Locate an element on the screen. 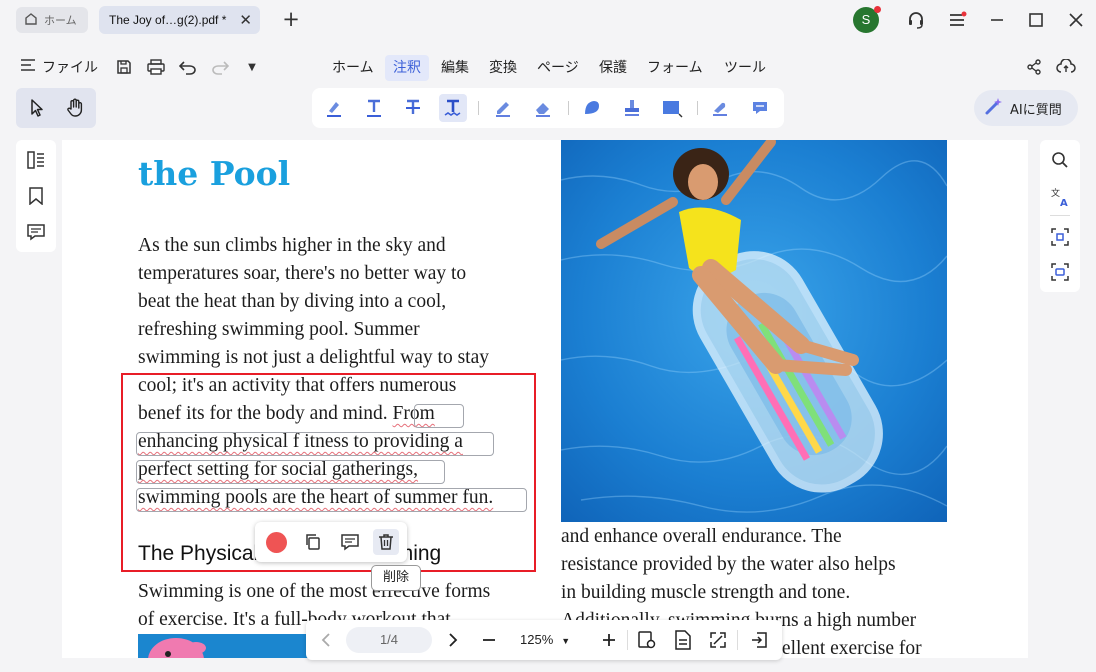 Image resolution: width=1096 pixels, height=672 pixels. print-icon is located at coordinates (156, 67).